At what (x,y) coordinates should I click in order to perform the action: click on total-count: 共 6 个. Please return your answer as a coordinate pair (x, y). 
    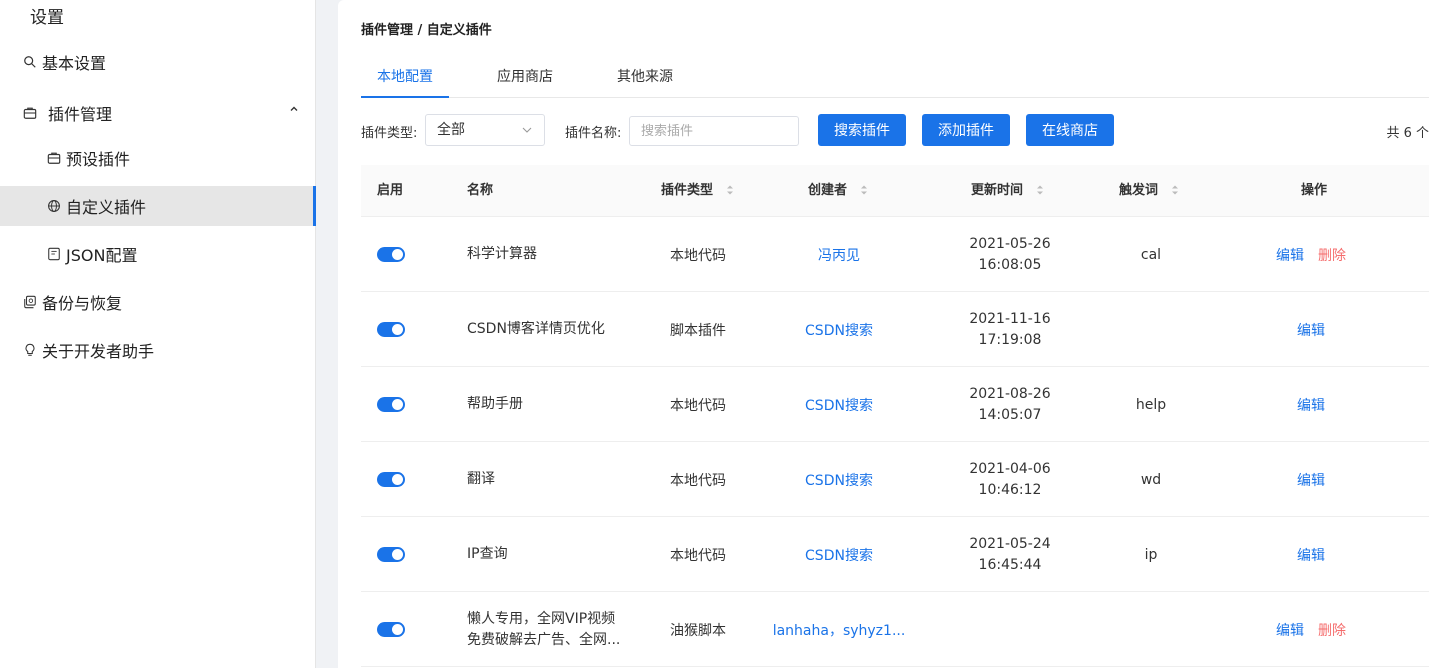
    Looking at the image, I should click on (1407, 133).